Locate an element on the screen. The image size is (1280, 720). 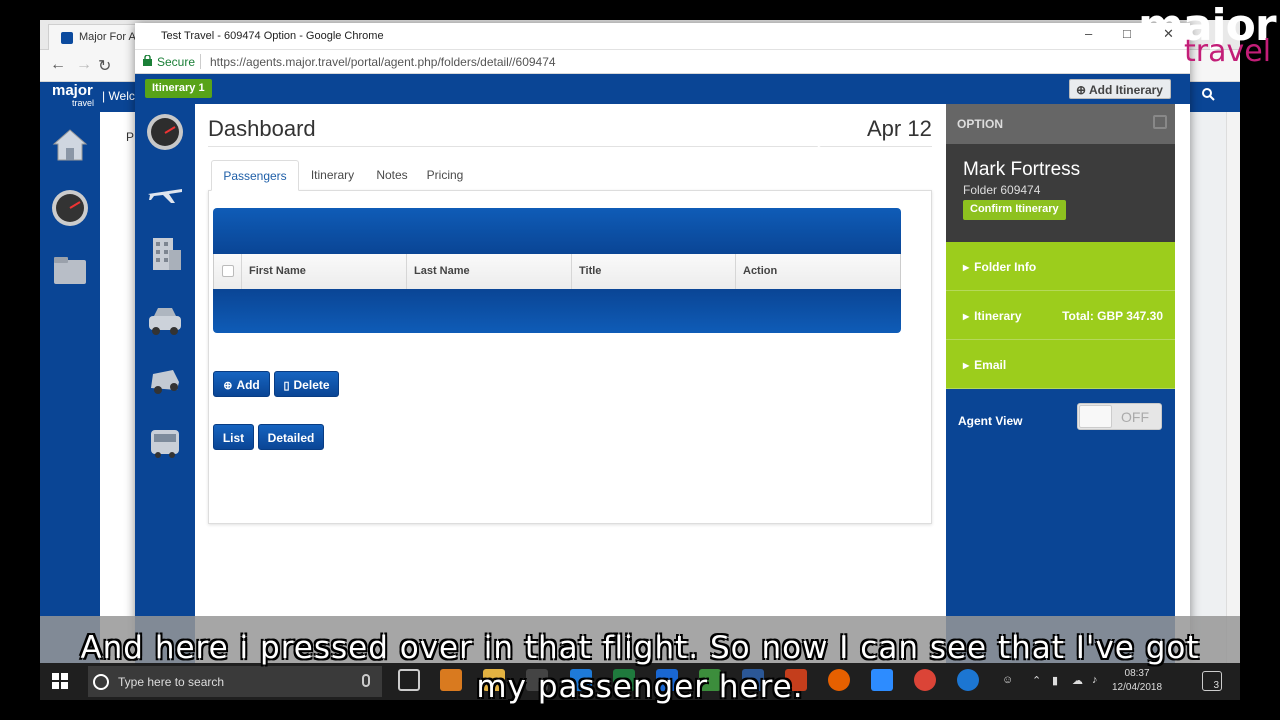
delete-passenger-button: ▯ Delete is located at coordinates (306, 384).